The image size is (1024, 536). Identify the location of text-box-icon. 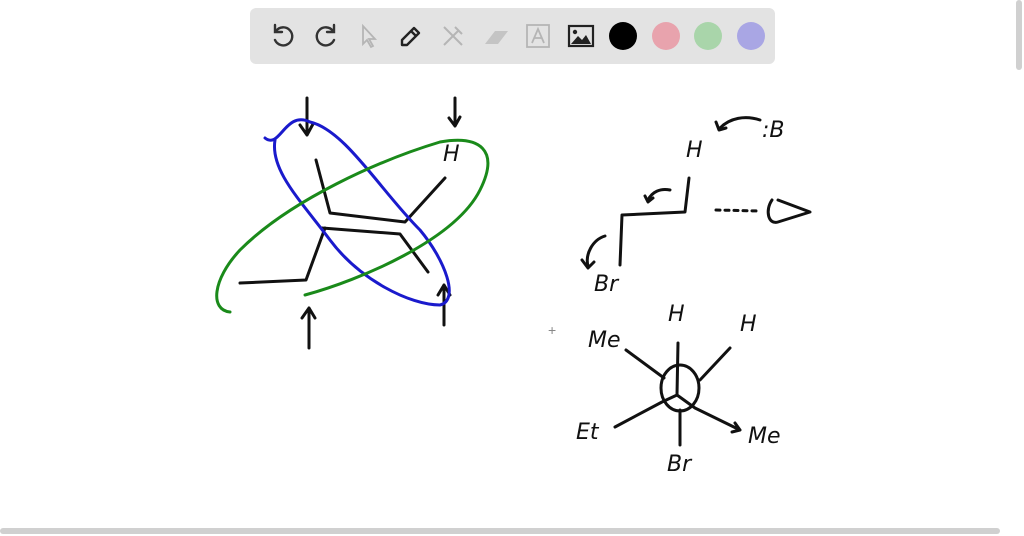
(538, 36).